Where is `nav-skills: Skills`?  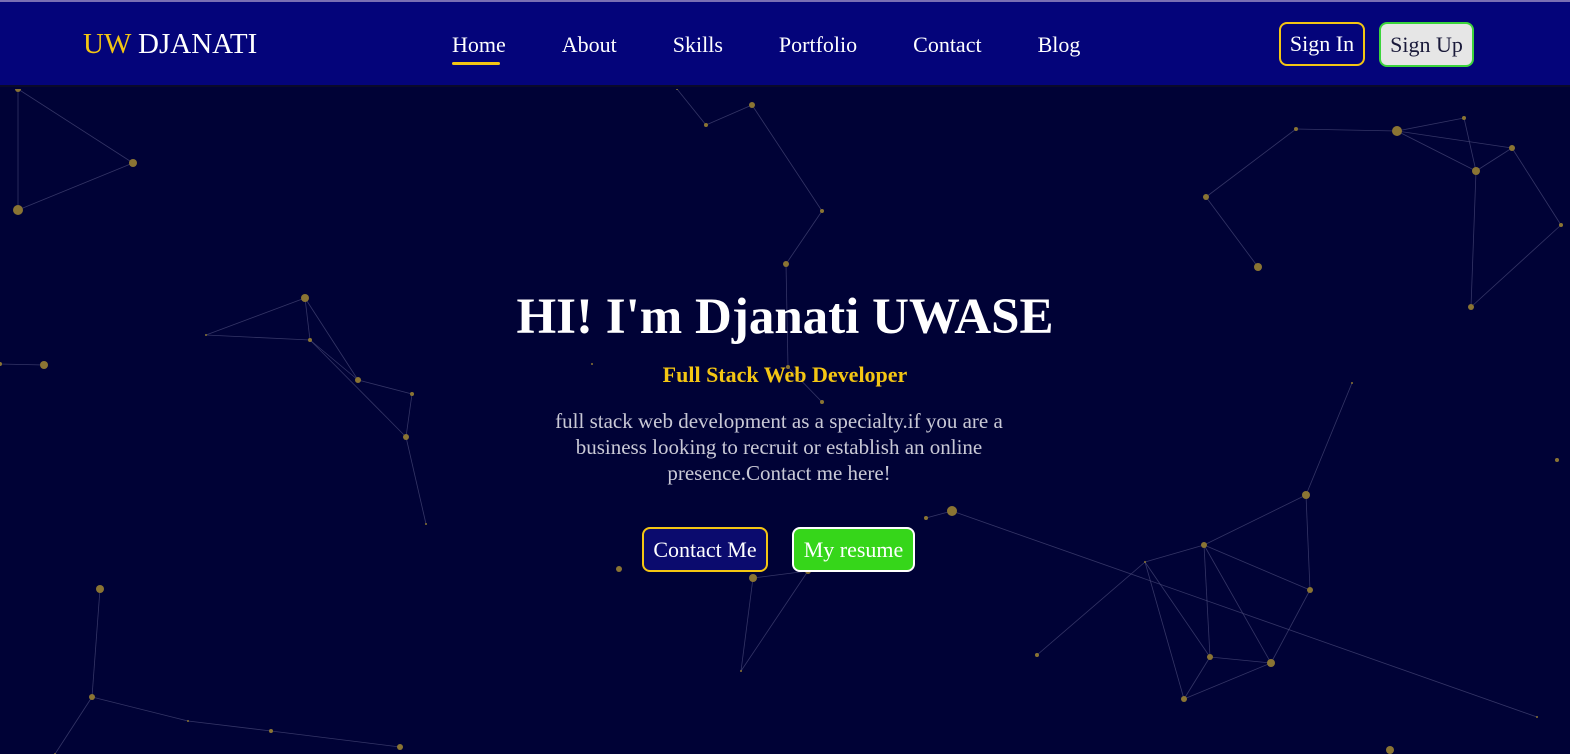
nav-skills: Skills is located at coordinates (698, 45).